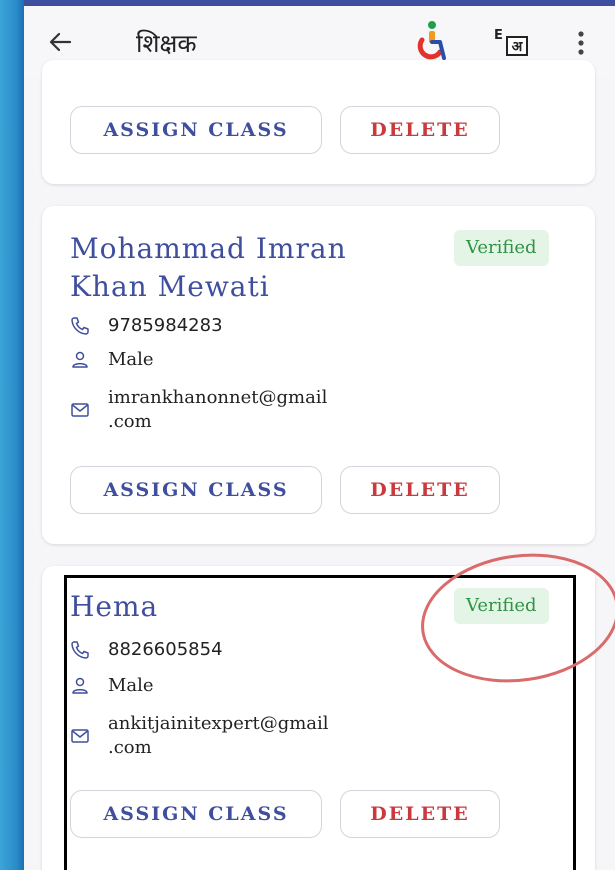 Image resolution: width=615 pixels, height=870 pixels. Describe the element at coordinates (165, 649) in the screenshot. I see `phone-number: 8826605854` at that location.